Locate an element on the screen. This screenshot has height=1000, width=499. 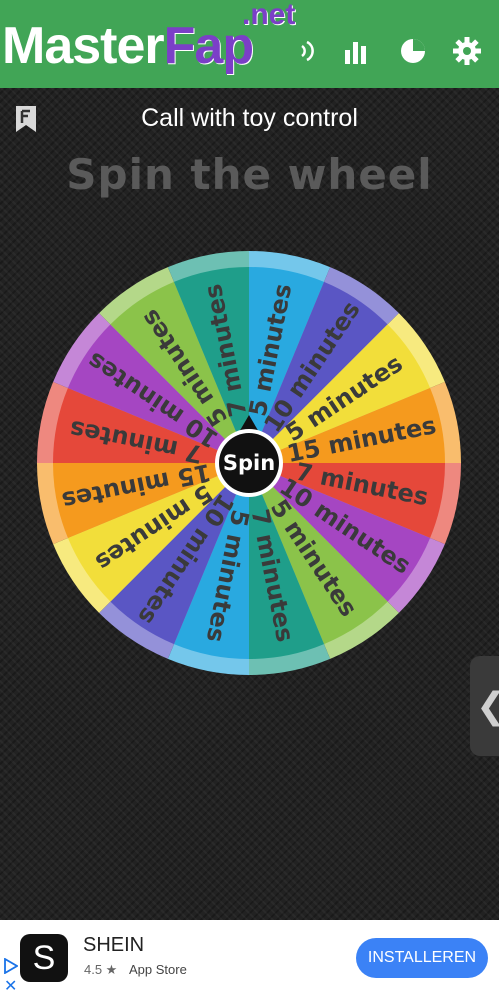
ad-store: App Store is located at coordinates (158, 969).